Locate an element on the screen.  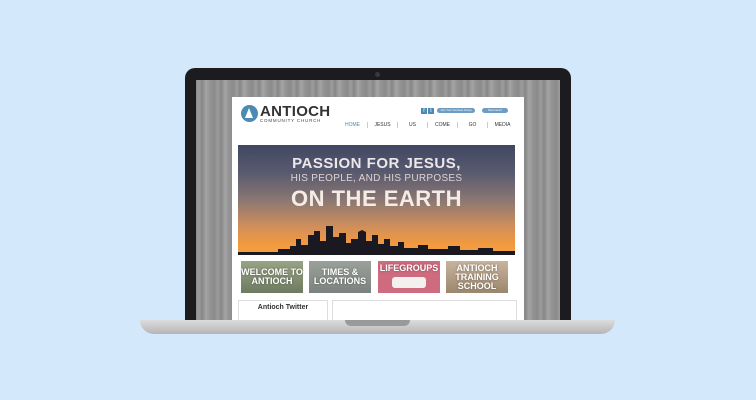
content-panel is located at coordinates (424, 310).